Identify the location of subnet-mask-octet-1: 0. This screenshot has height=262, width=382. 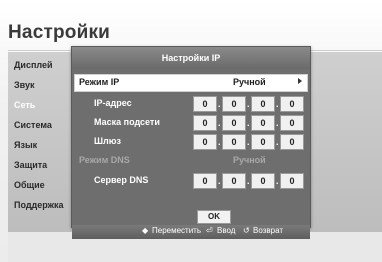
(205, 123).